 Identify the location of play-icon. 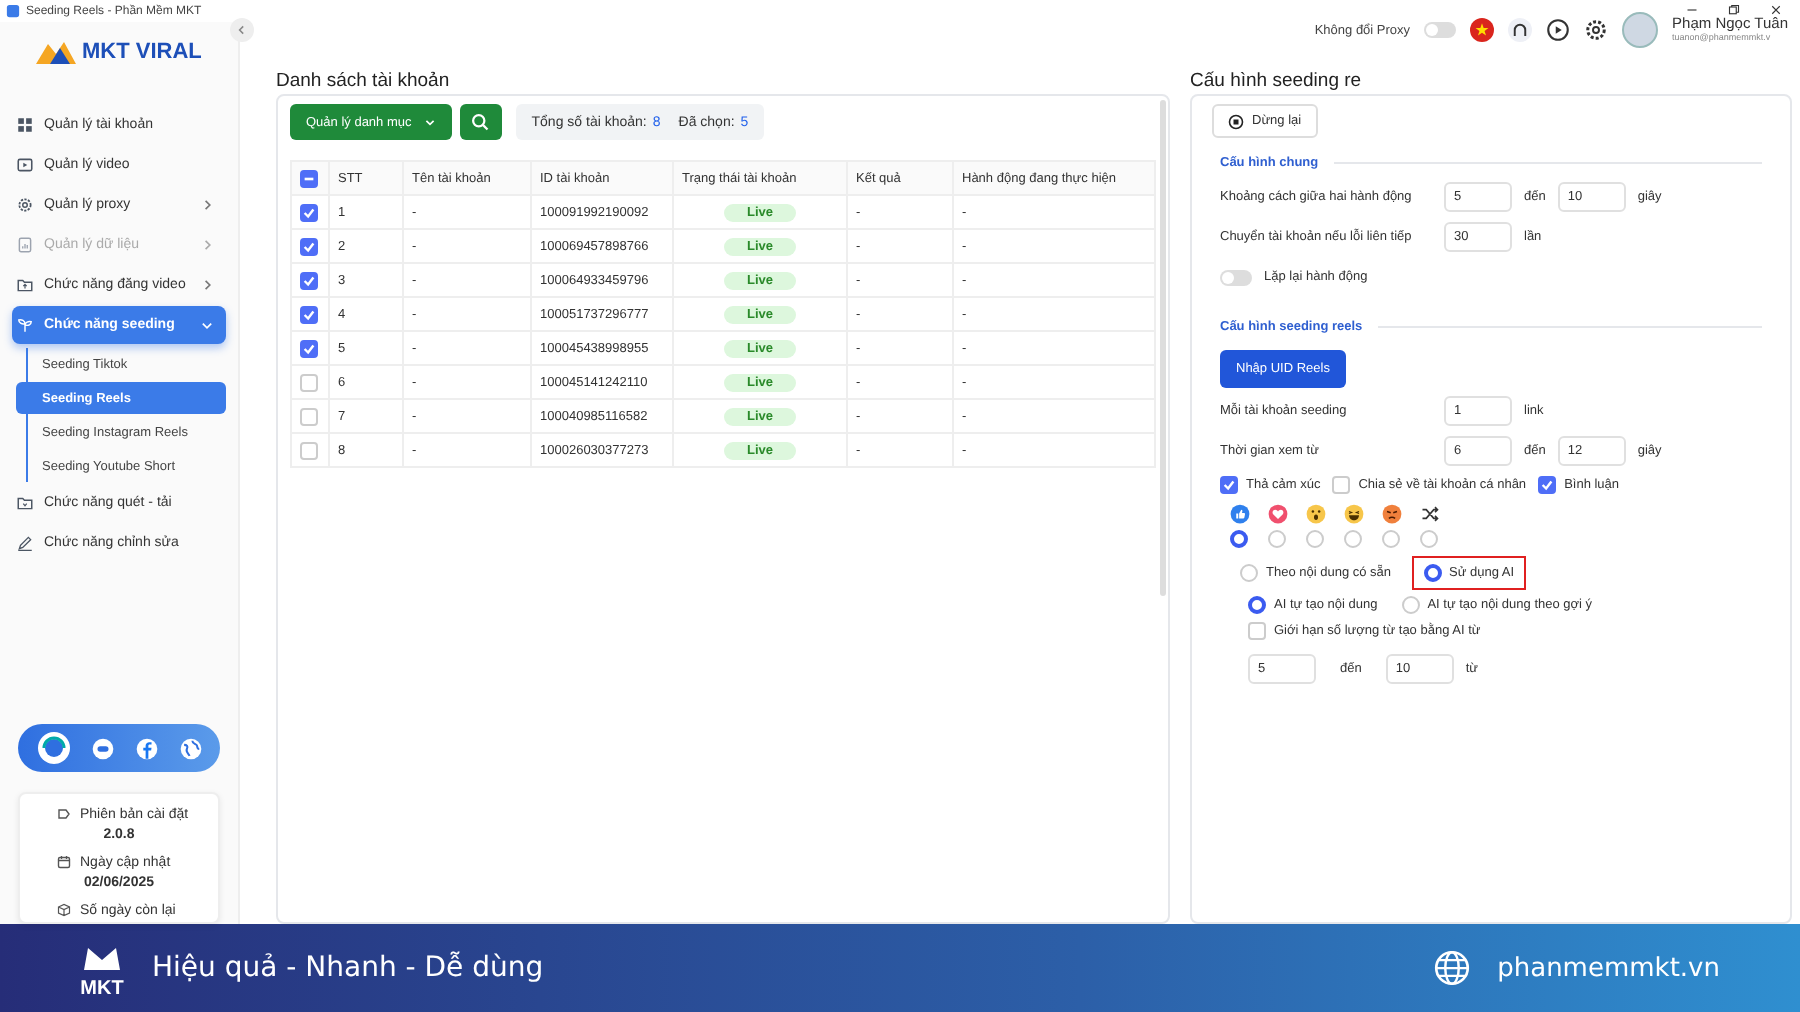
(1558, 30).